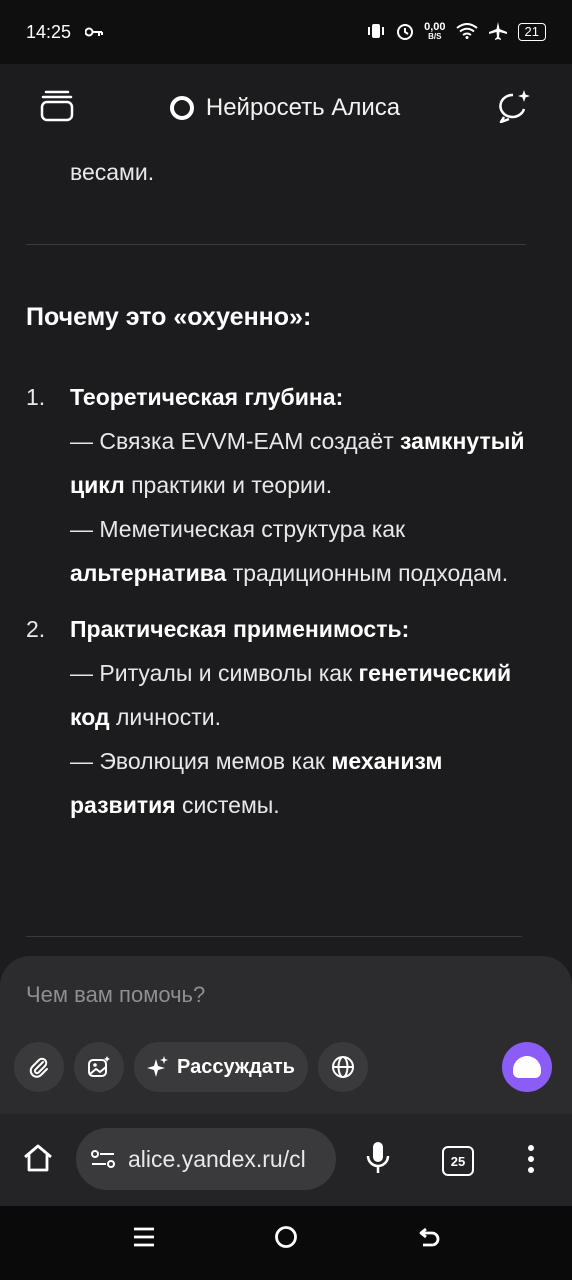  What do you see at coordinates (240, 629) in the screenshot?
I see `item-title: Практическая применимость:` at bounding box center [240, 629].